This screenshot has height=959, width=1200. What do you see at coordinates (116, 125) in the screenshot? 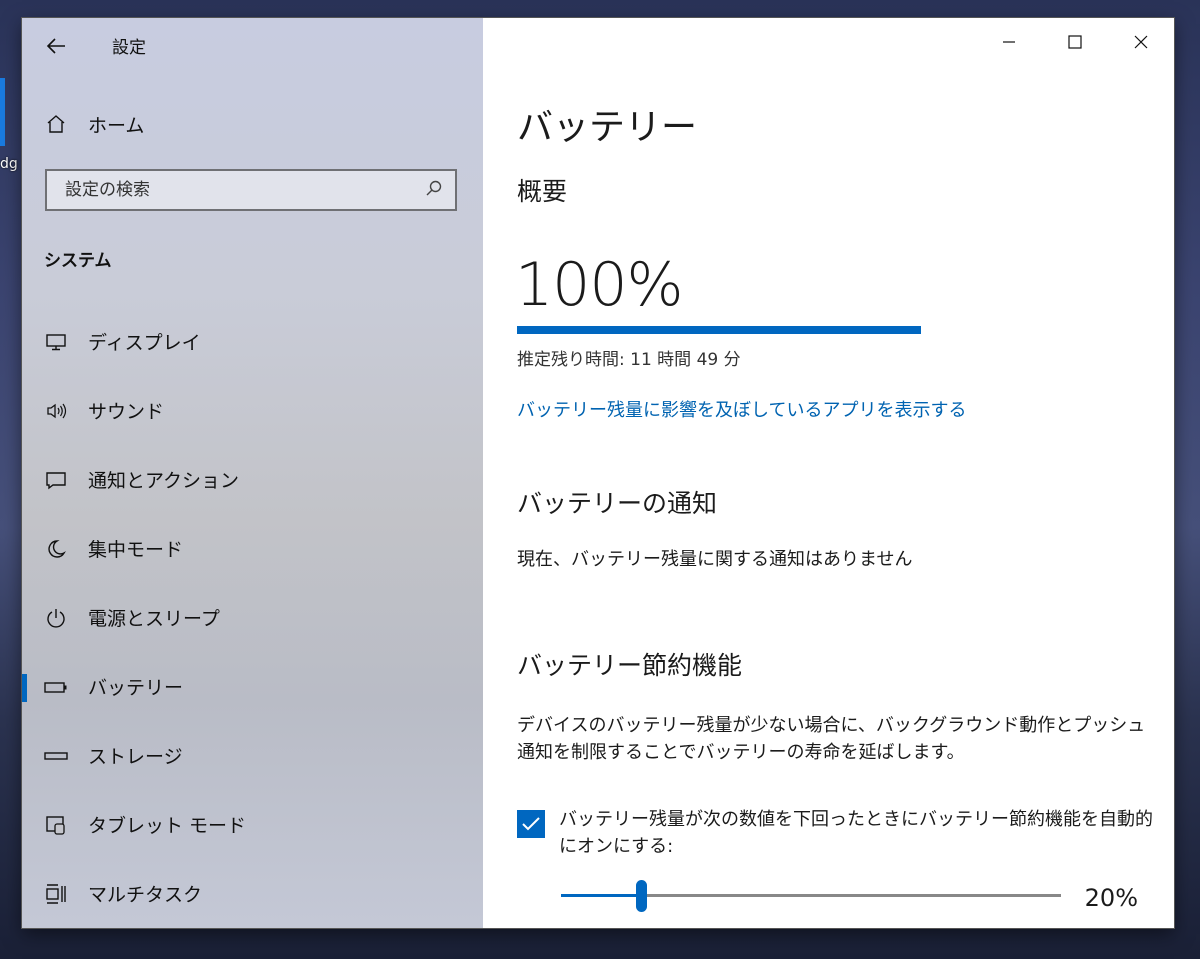
I see `nav-home-label: ホーム` at bounding box center [116, 125].